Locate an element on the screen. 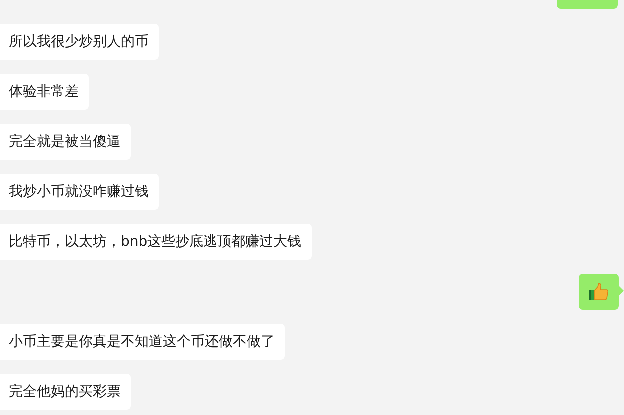 This screenshot has width=624, height=415. message-bubble: 体验非常差 is located at coordinates (44, 92).